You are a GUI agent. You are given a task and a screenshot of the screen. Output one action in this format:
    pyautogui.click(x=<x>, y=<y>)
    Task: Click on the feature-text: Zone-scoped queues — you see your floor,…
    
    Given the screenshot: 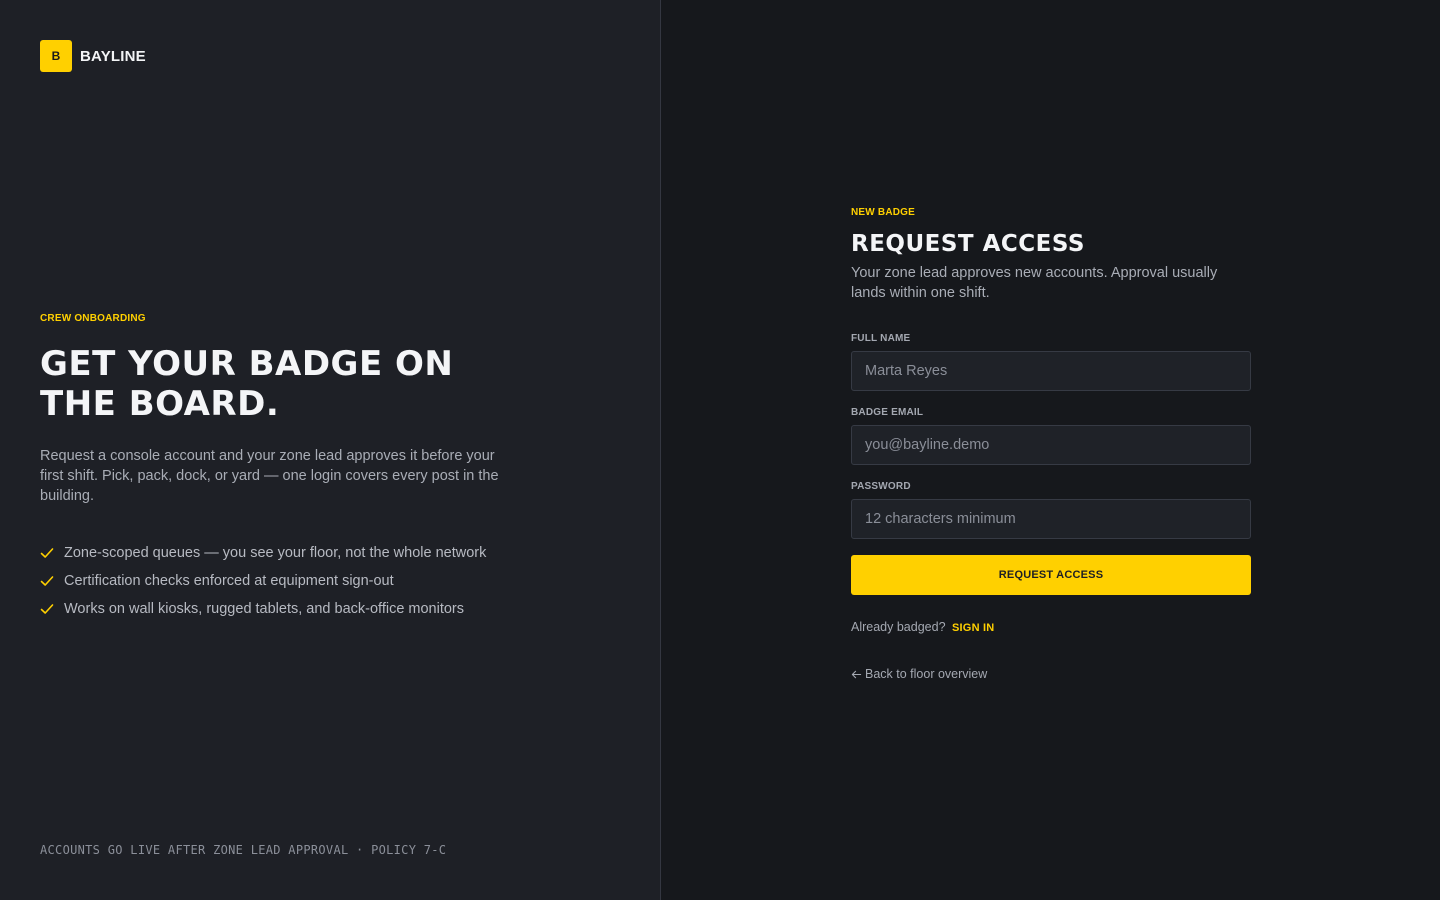 What is the action you would take?
    pyautogui.click(x=275, y=553)
    